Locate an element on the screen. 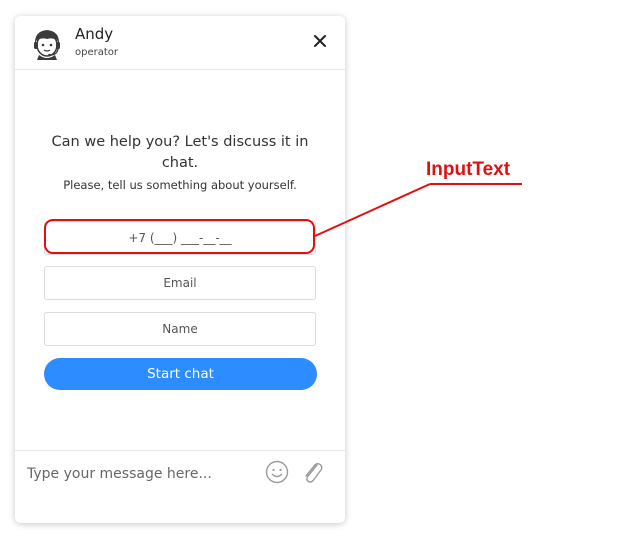  start-chat-button: Start chat is located at coordinates (180, 374).